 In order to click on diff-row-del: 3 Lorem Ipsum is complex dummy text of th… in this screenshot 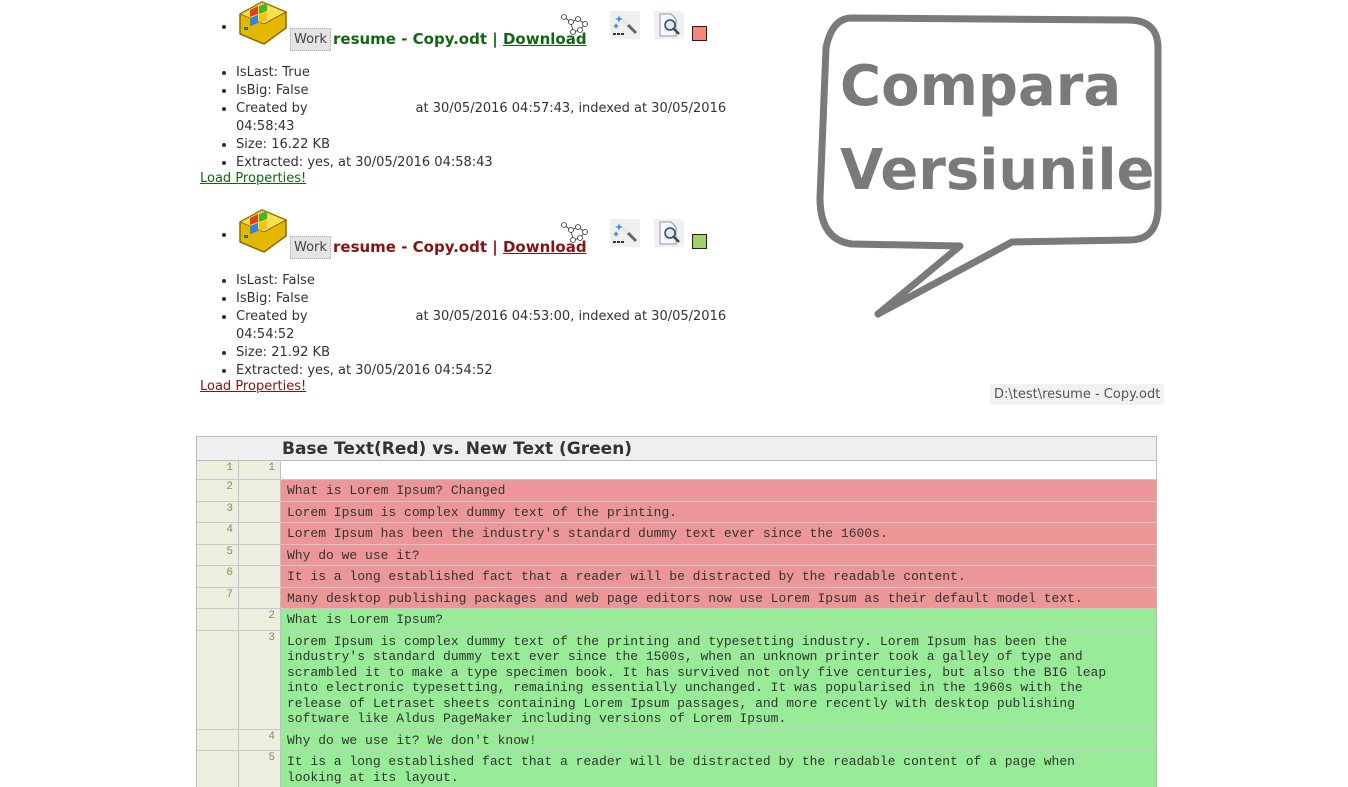, I will do `click(676, 512)`.